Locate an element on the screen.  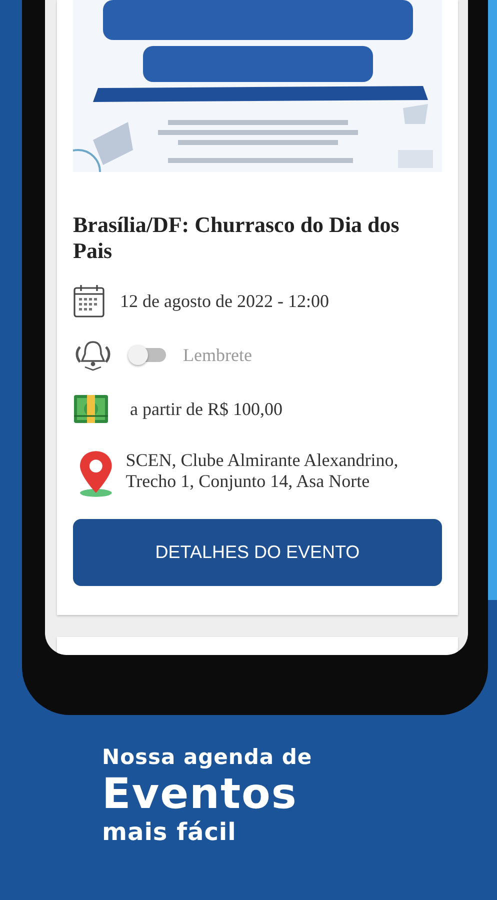
event-date: 12 de agosto de 2022 - 12:00 is located at coordinates (224, 301).